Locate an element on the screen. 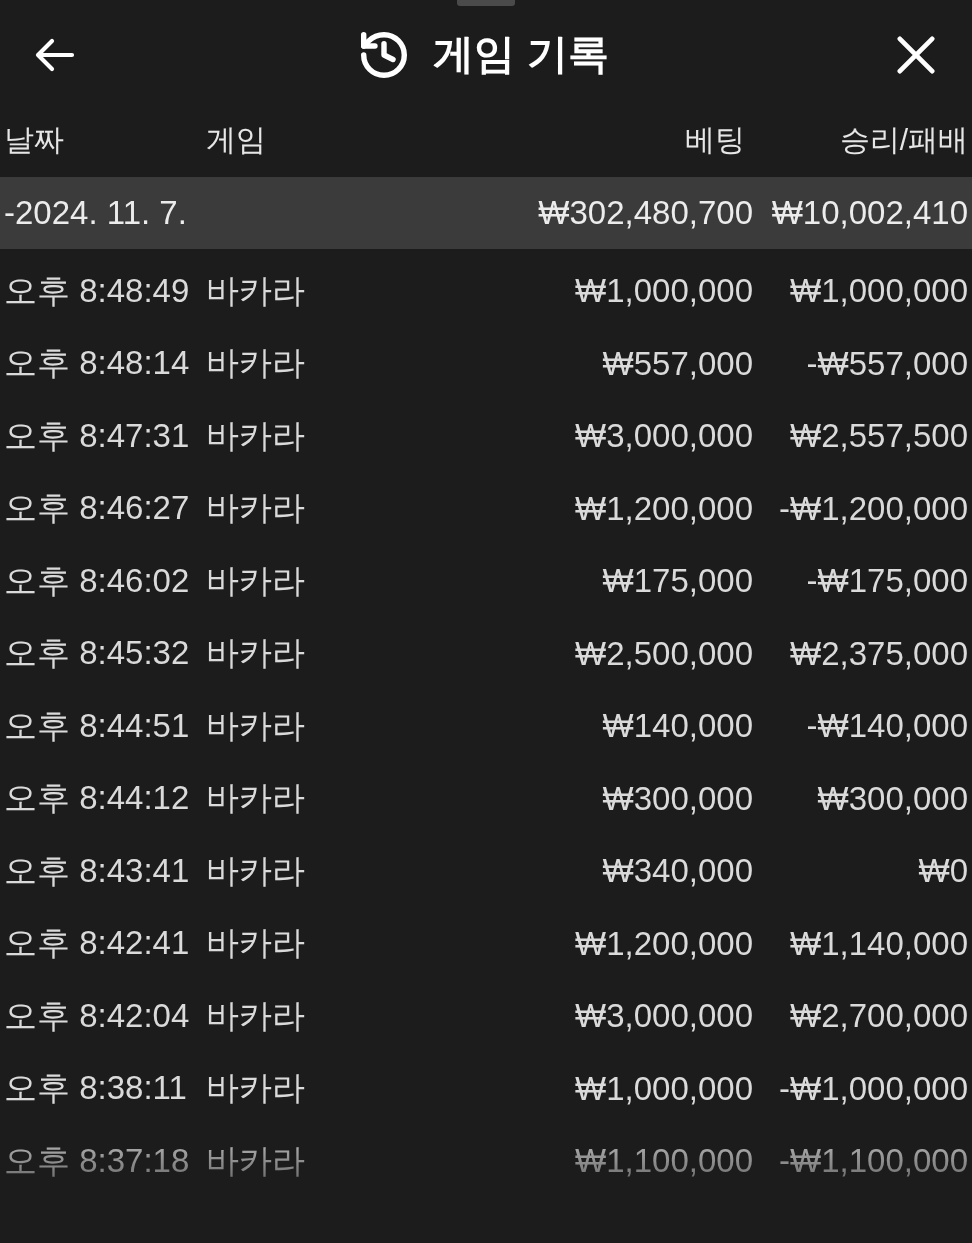 Image resolution: width=972 pixels, height=1243 pixels. group-date: -2024. 11. 7. is located at coordinates (95, 213).